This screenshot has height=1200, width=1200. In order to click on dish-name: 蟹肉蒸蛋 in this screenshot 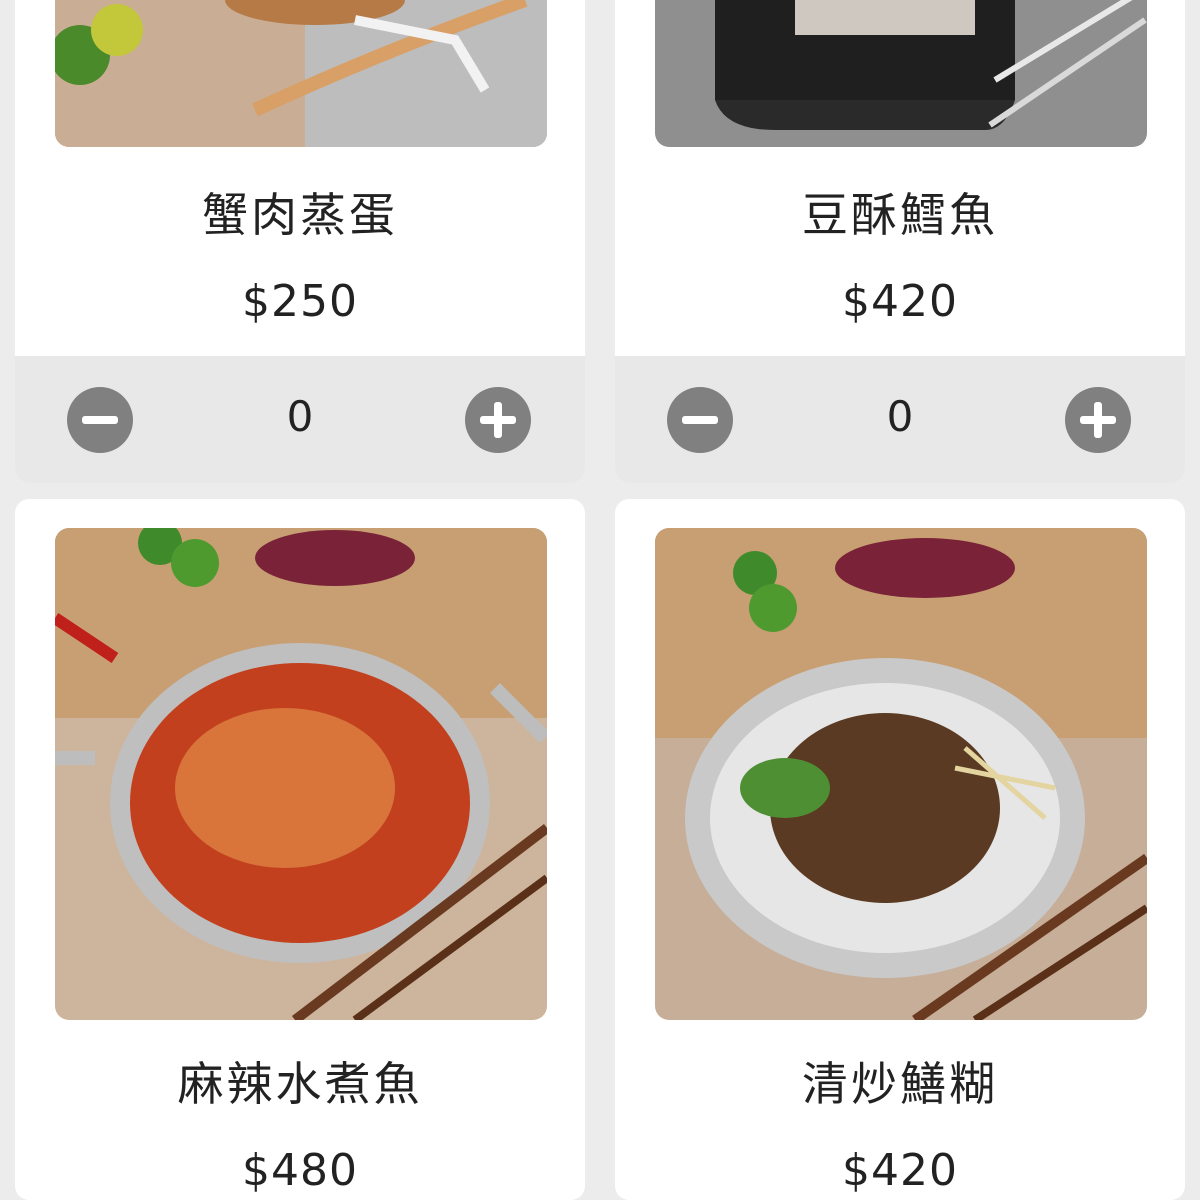, I will do `click(300, 215)`.